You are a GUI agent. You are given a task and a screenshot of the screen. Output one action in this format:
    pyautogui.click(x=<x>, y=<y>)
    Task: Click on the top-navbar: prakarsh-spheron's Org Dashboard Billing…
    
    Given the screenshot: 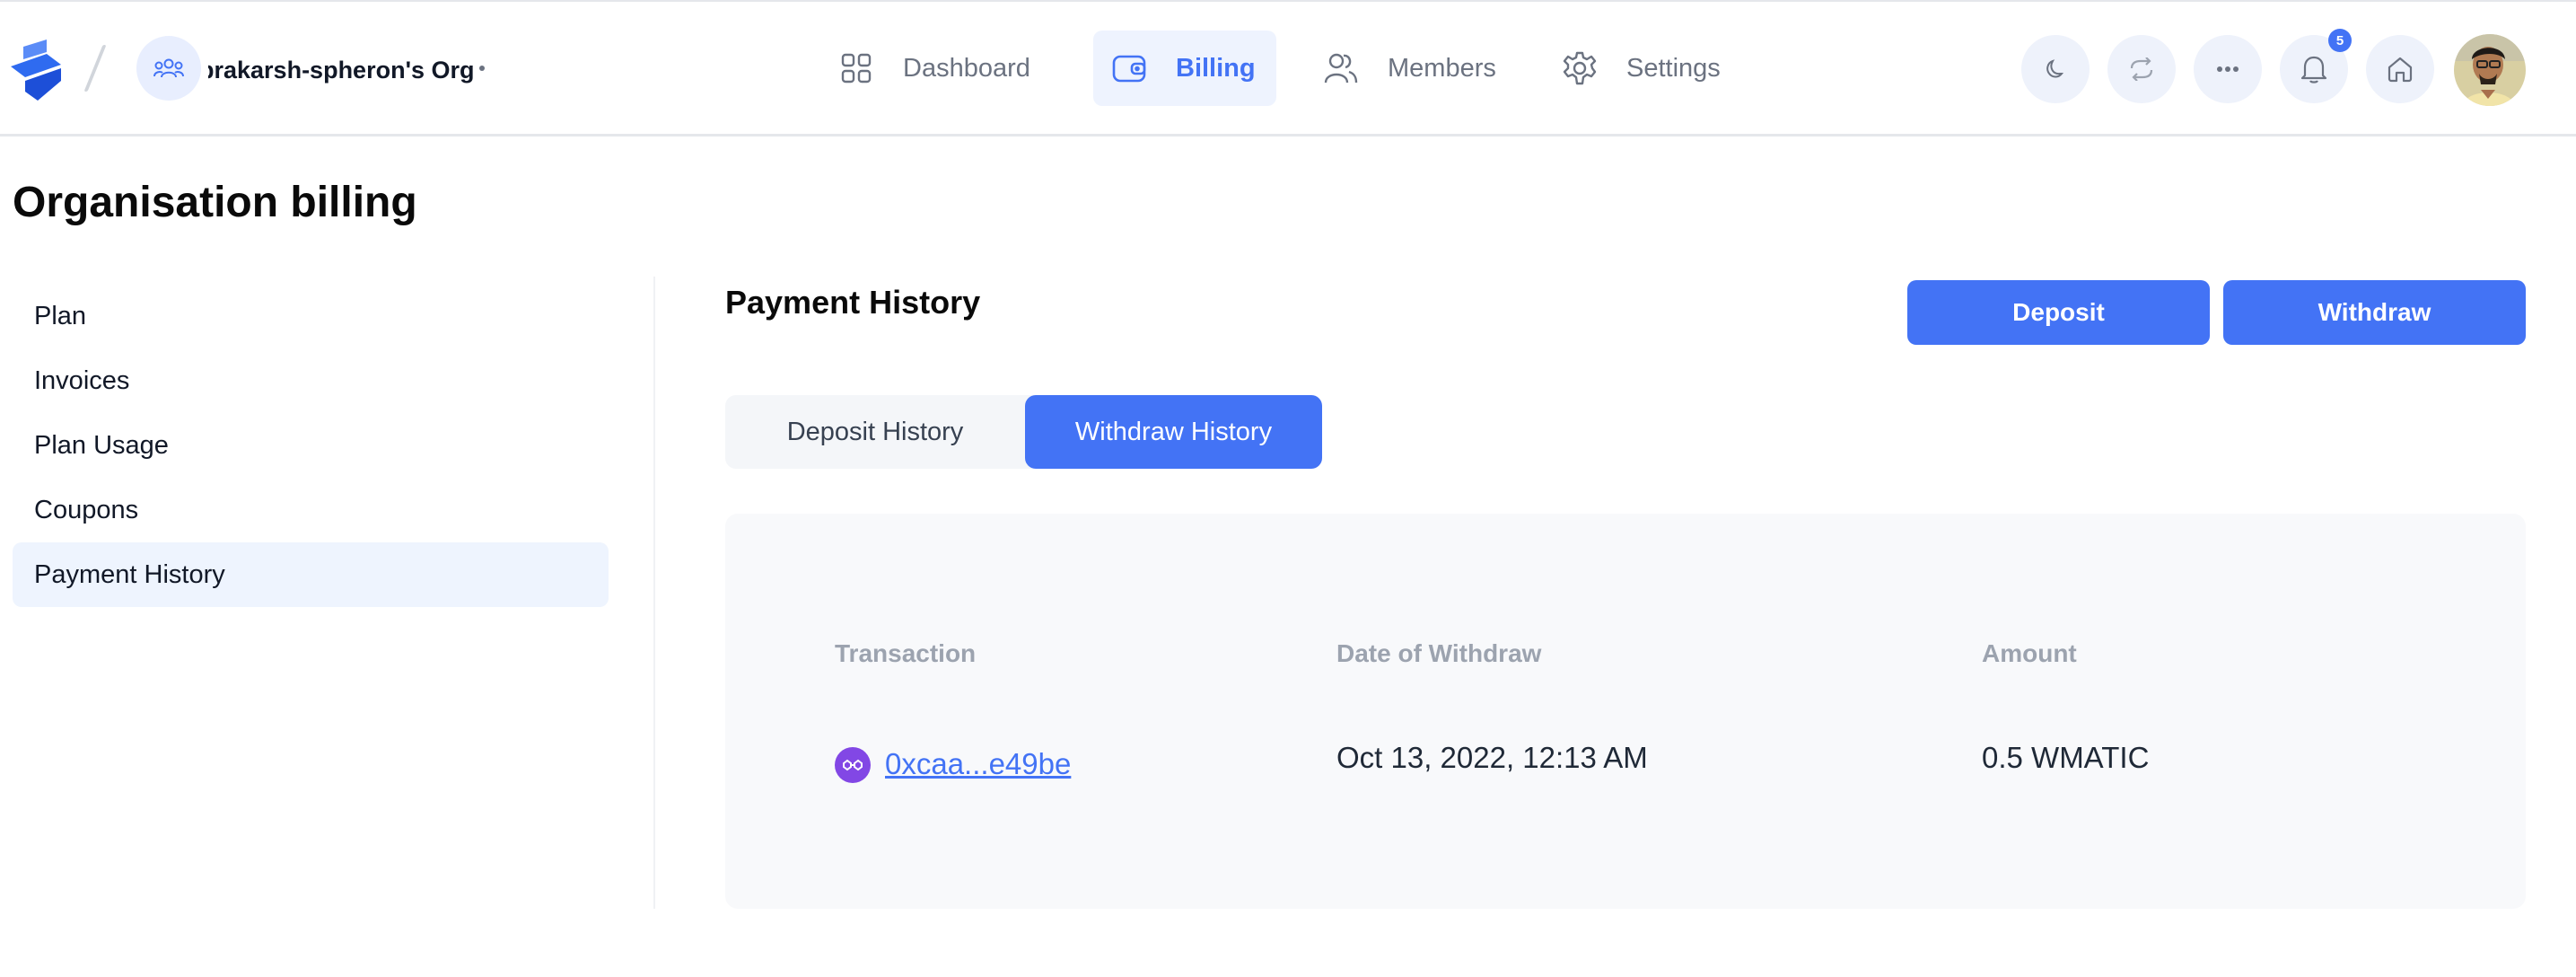 What is the action you would take?
    pyautogui.click(x=1288, y=68)
    